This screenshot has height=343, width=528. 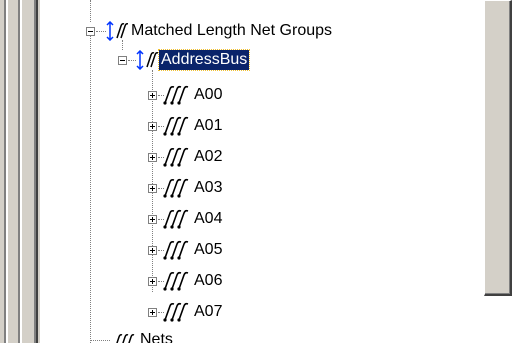 What do you see at coordinates (152, 126) in the screenshot?
I see `expand-toggle-net-a01` at bounding box center [152, 126].